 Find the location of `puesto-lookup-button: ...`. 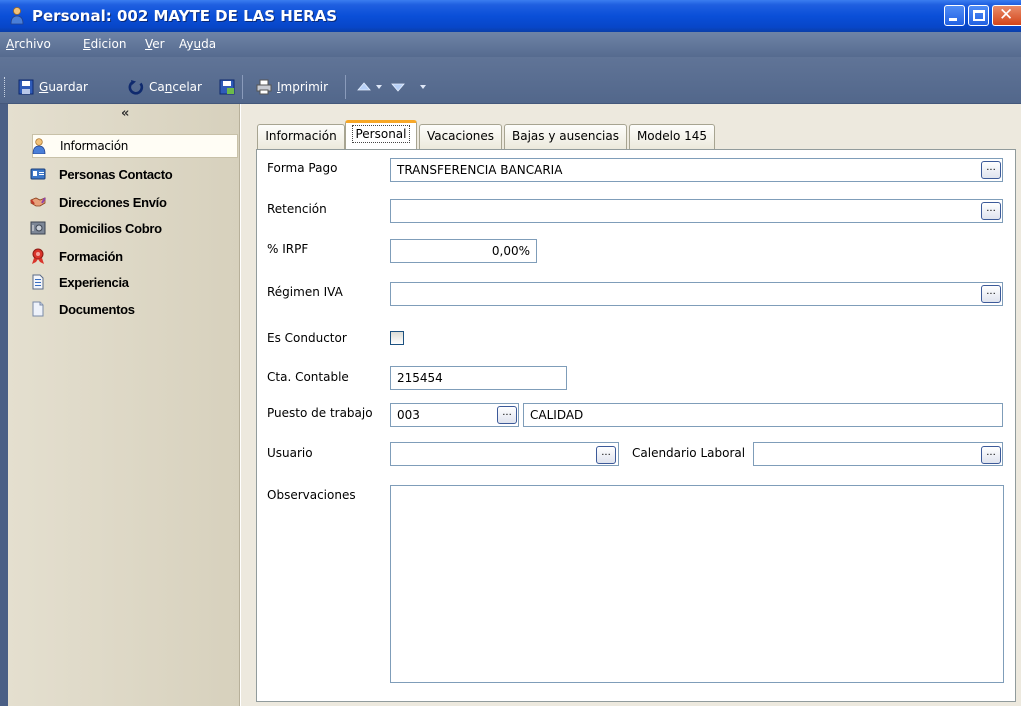

puesto-lookup-button: ... is located at coordinates (507, 415).